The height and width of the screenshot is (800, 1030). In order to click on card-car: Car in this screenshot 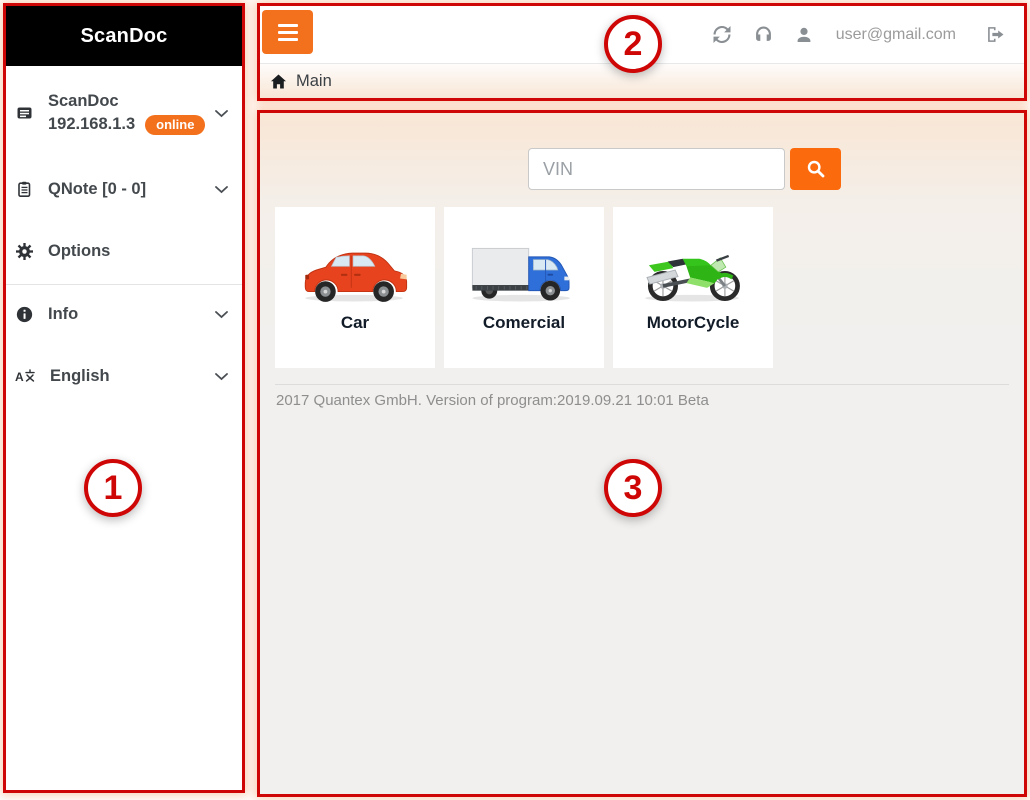, I will do `click(355, 287)`.